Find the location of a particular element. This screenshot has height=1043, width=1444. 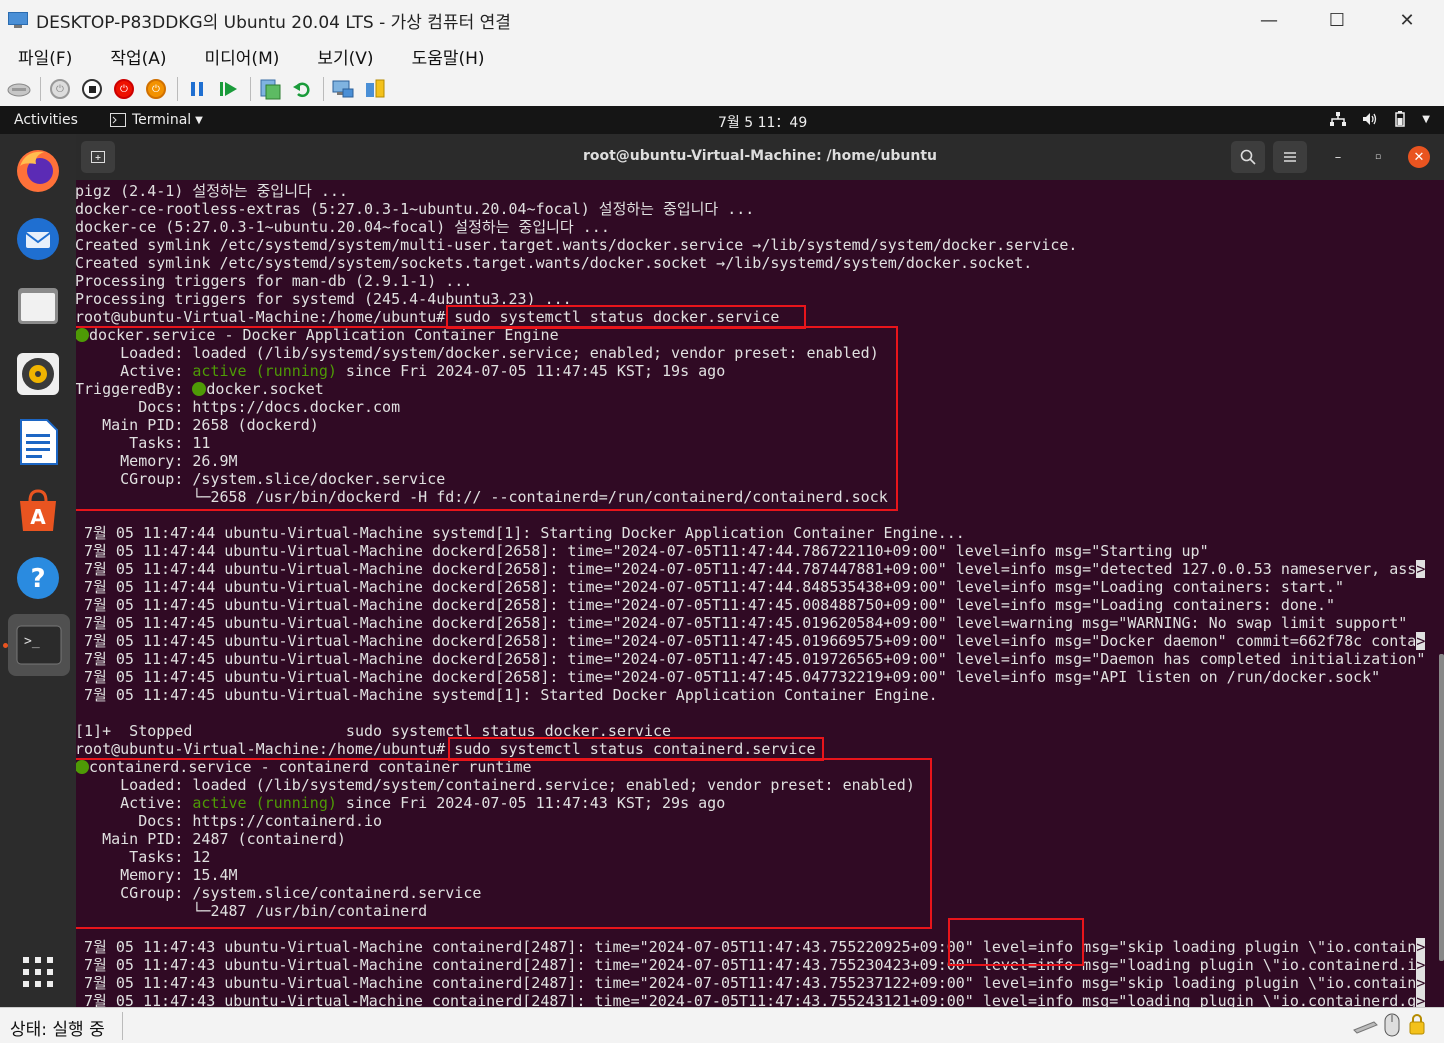

revert-button is located at coordinates (302, 89).